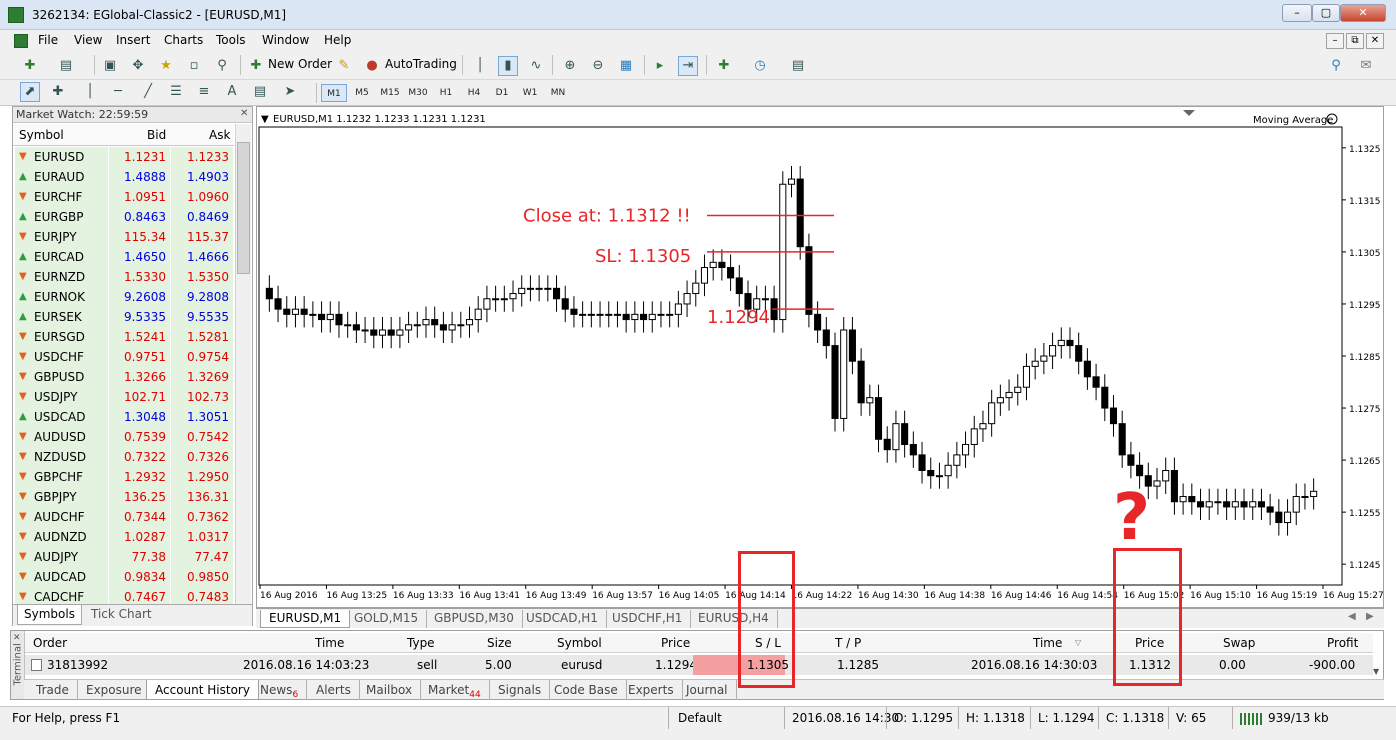 Image resolution: width=1396 pixels, height=740 pixels. Describe the element at coordinates (1378, 656) in the screenshot. I see `terminal-scrollbar: ▼` at that location.